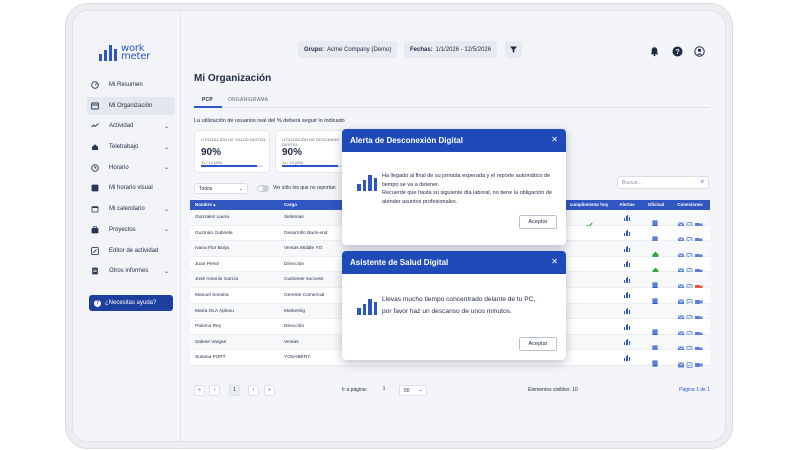 This screenshot has width=800, height=450. I want to click on prev-page-button: ‹, so click(214, 390).